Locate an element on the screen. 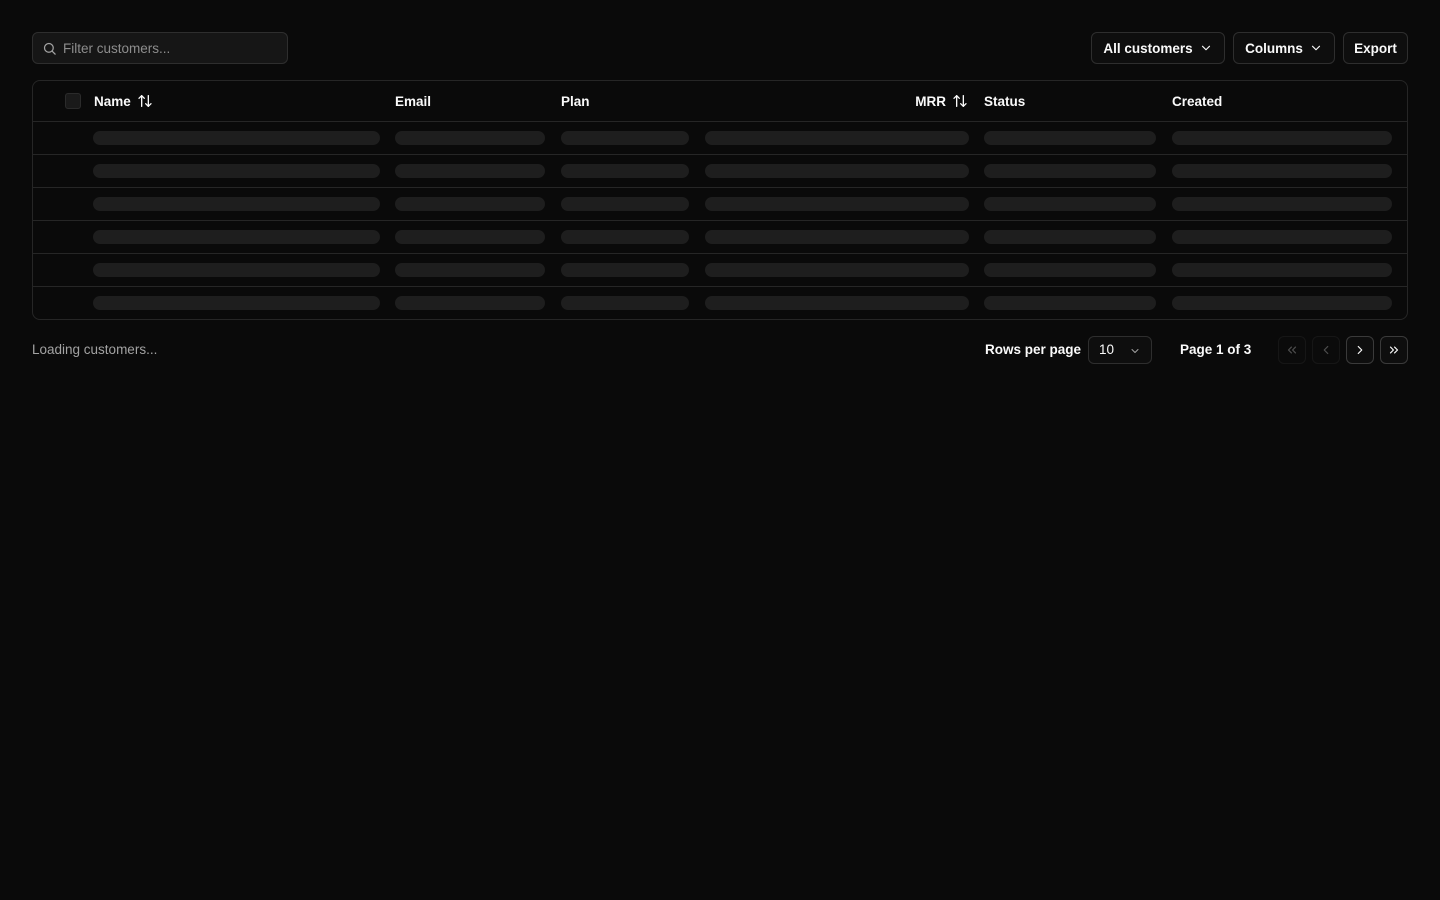  chevrons-left-icon is located at coordinates (1292, 350).